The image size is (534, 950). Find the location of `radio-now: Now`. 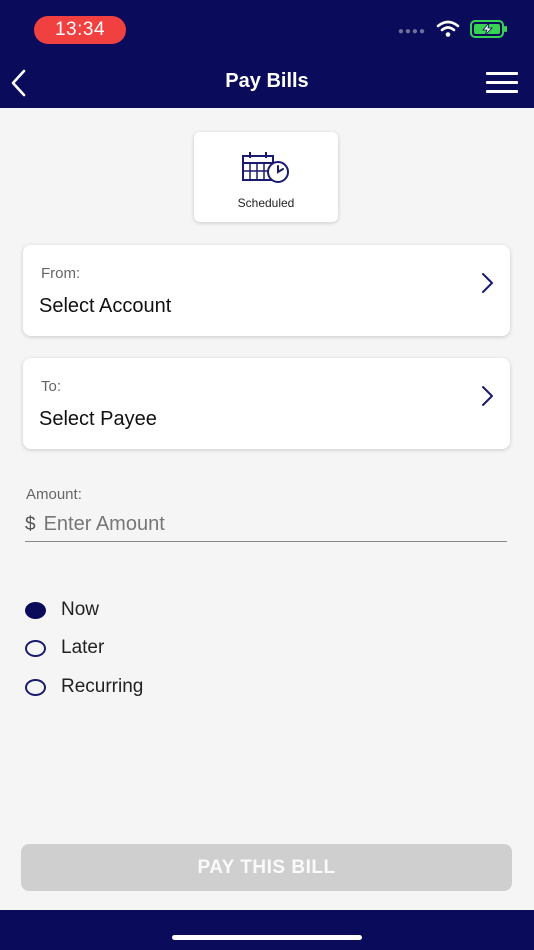

radio-now: Now is located at coordinates (62, 610).